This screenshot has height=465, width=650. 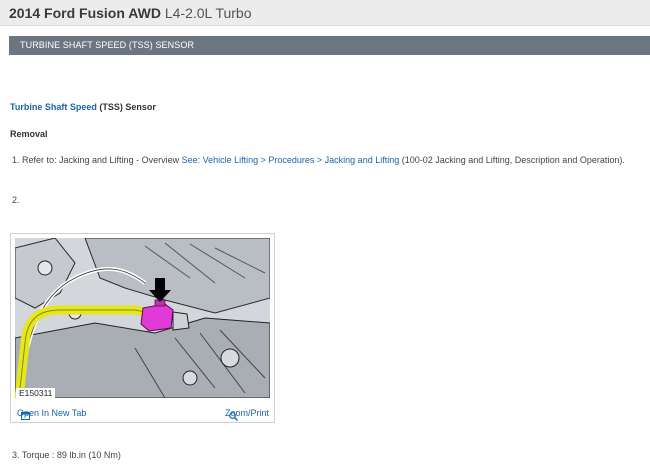 I want to click on new-tab-icon, so click(x=25, y=416).